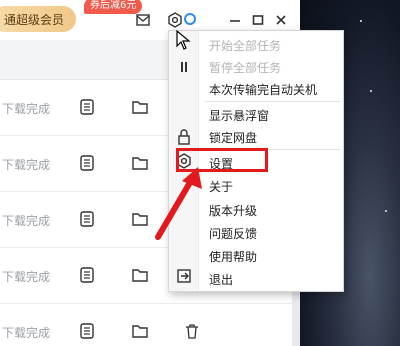  Describe the element at coordinates (190, 19) in the screenshot. I see `status-indicator-icon` at that location.